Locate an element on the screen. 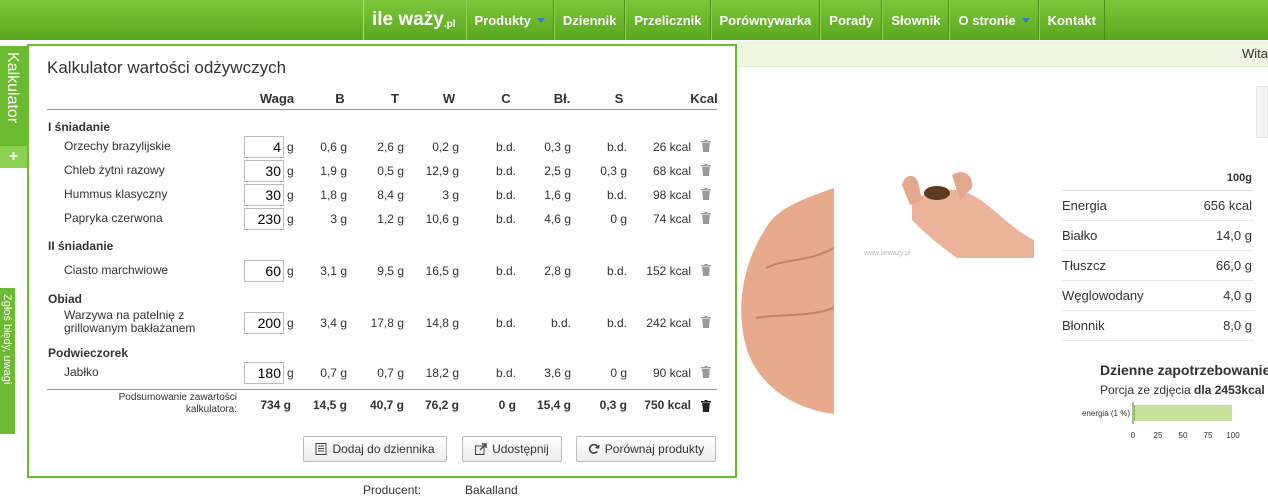 Image resolution: width=1268 pixels, height=504 pixels. daily-needs-subtitle: Porcja ze zdjęcia dla 2453kcal is located at coordinates (1182, 390).